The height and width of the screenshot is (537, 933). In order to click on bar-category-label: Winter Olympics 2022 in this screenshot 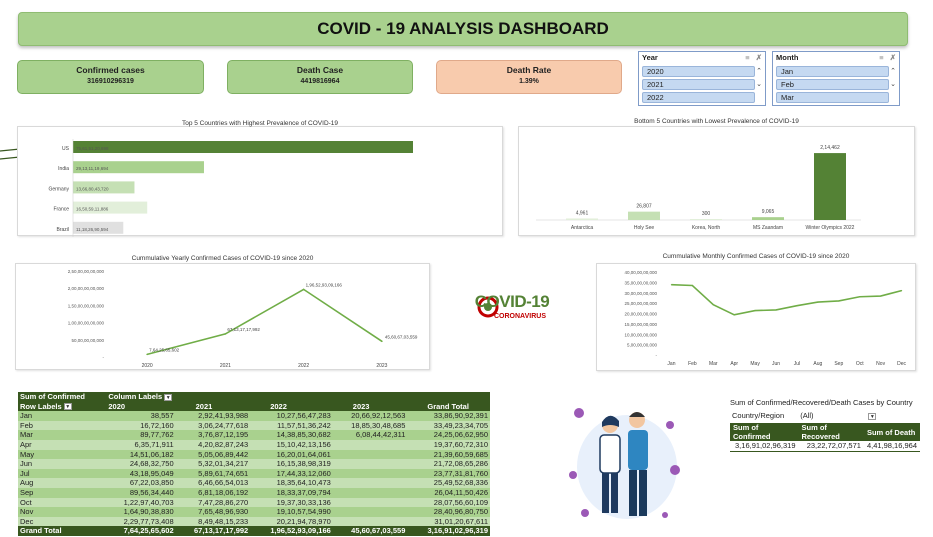, I will do `click(830, 228)`.